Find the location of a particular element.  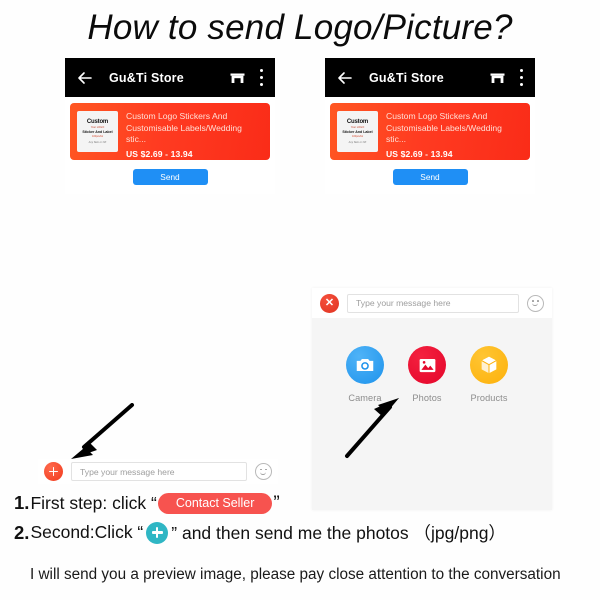

step-text-before: Second:Click “ is located at coordinates (87, 532).